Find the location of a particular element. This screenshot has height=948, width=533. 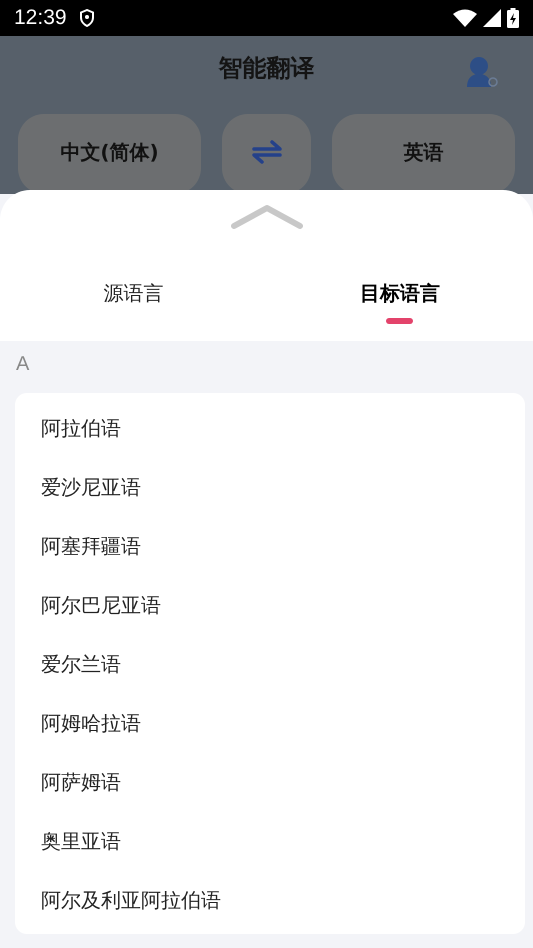

battery-icon is located at coordinates (513, 18).